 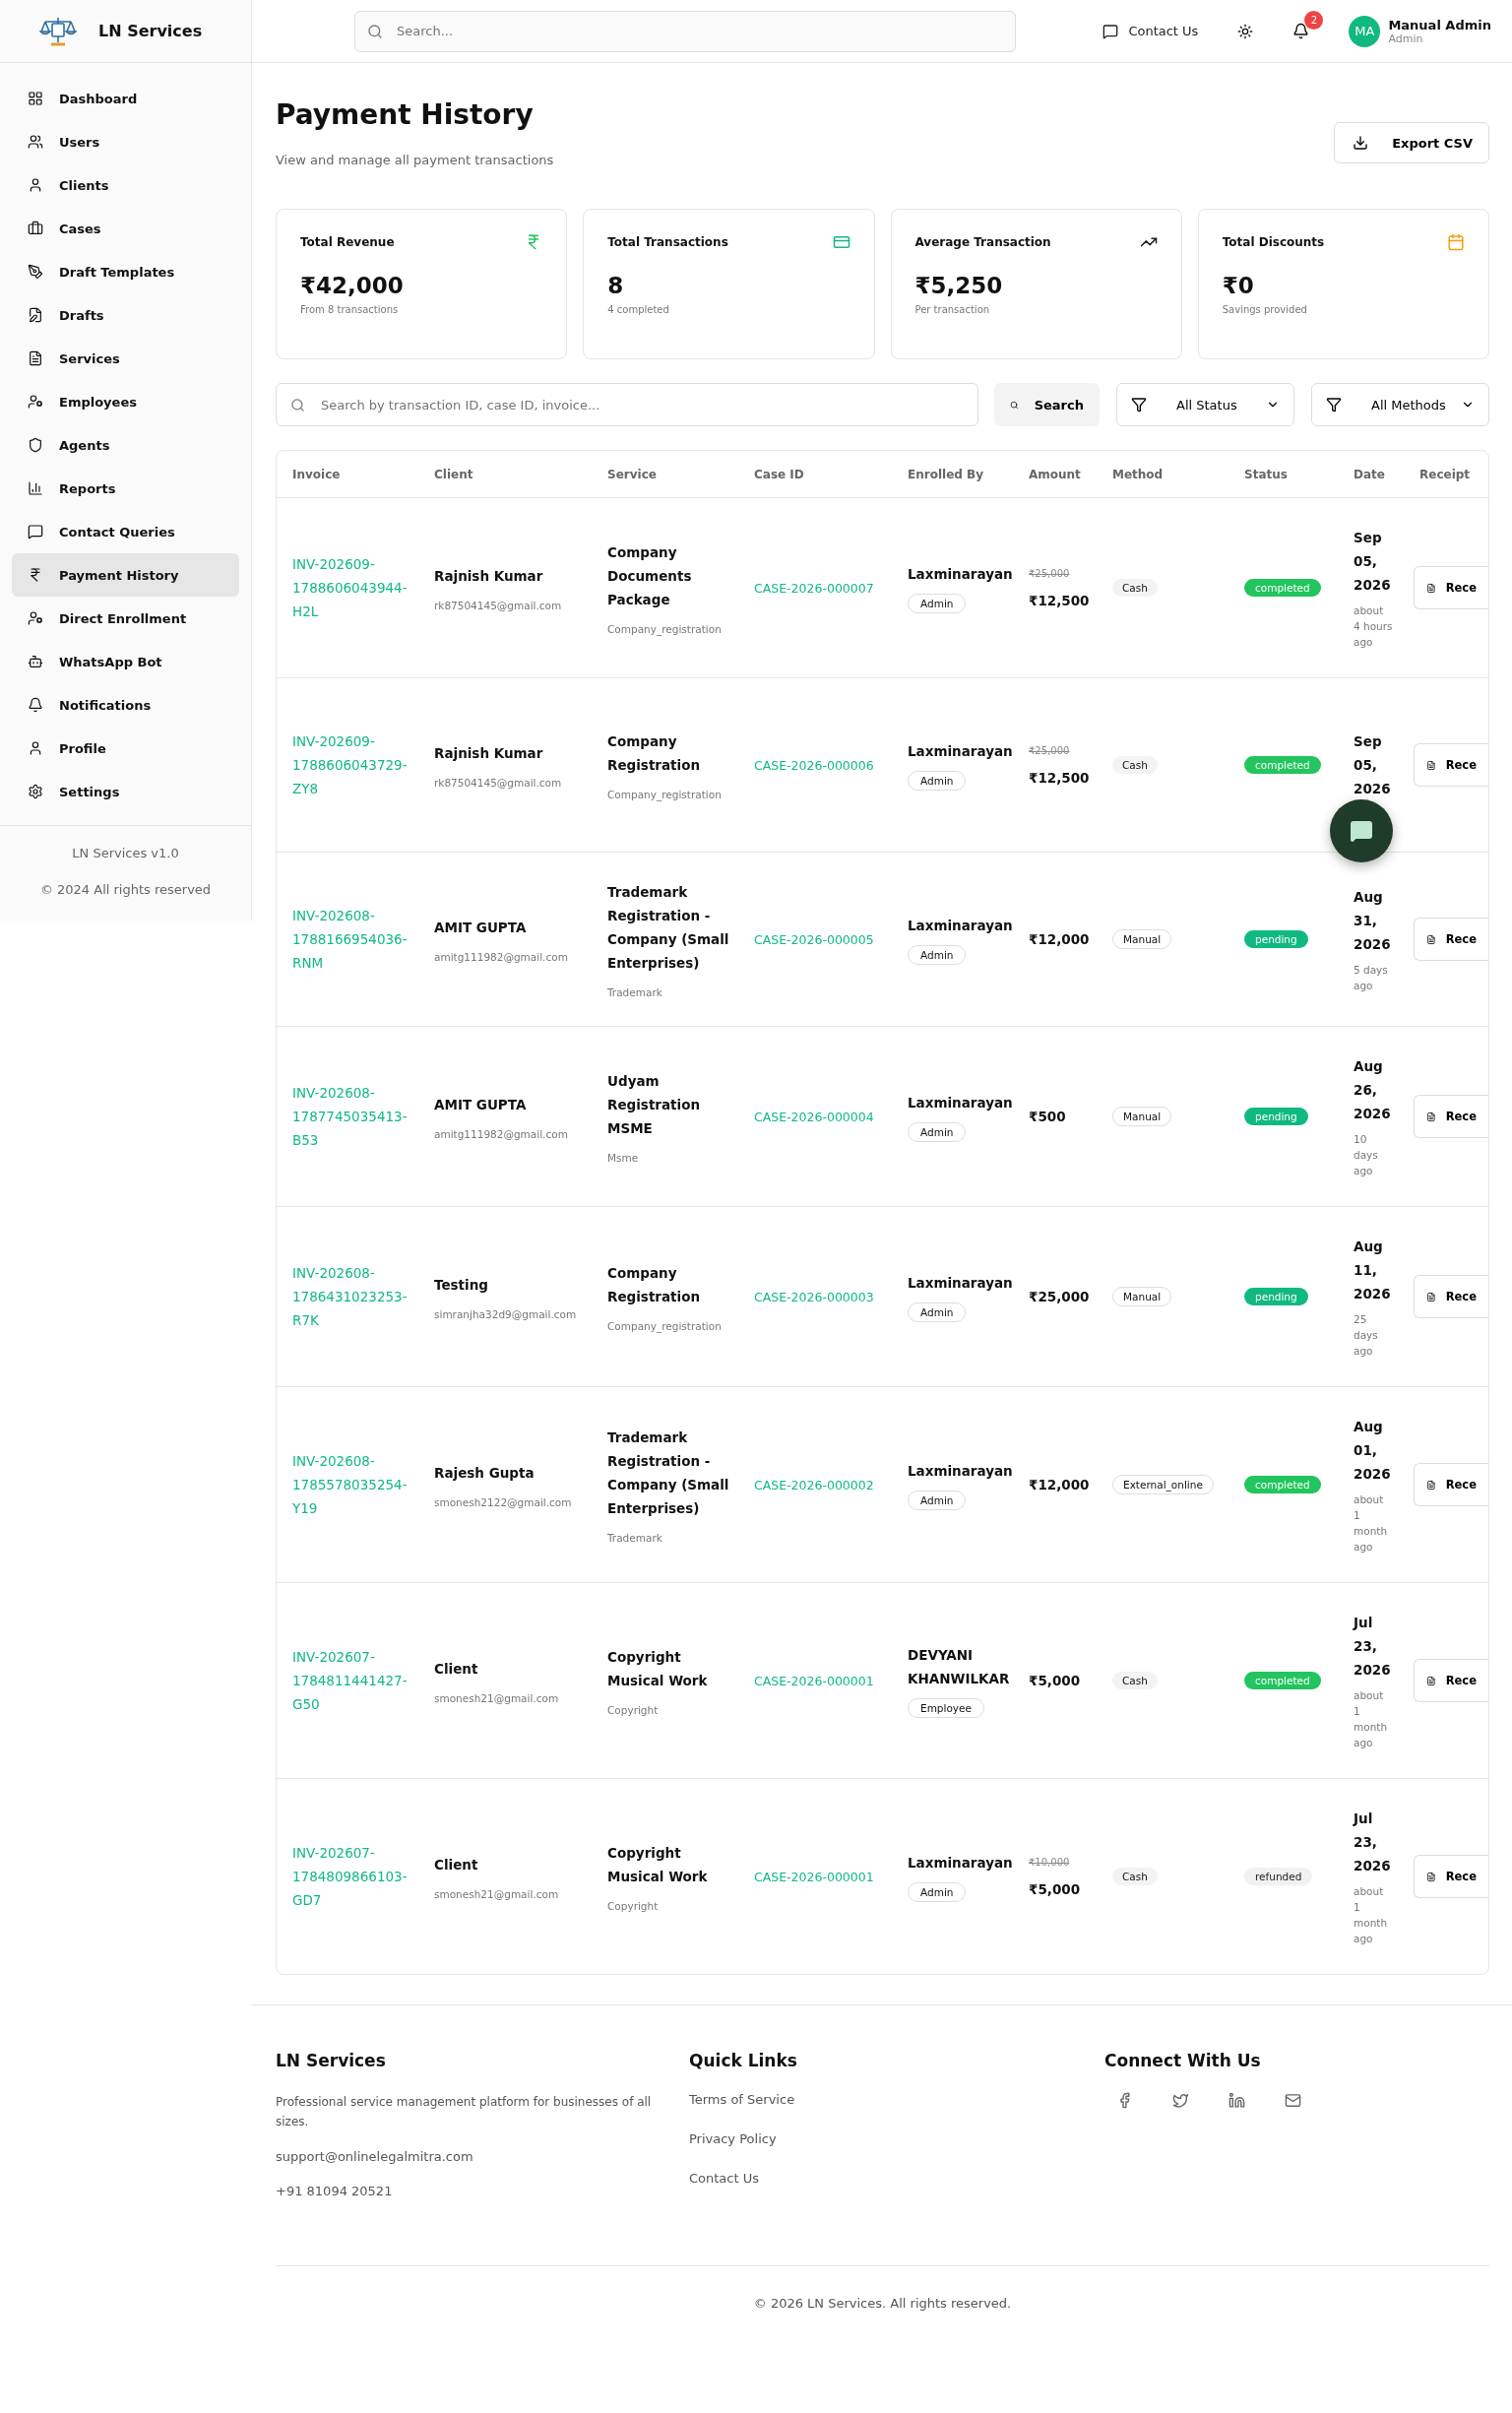 What do you see at coordinates (125, 575) in the screenshot?
I see `sidebar-item: Payment History` at bounding box center [125, 575].